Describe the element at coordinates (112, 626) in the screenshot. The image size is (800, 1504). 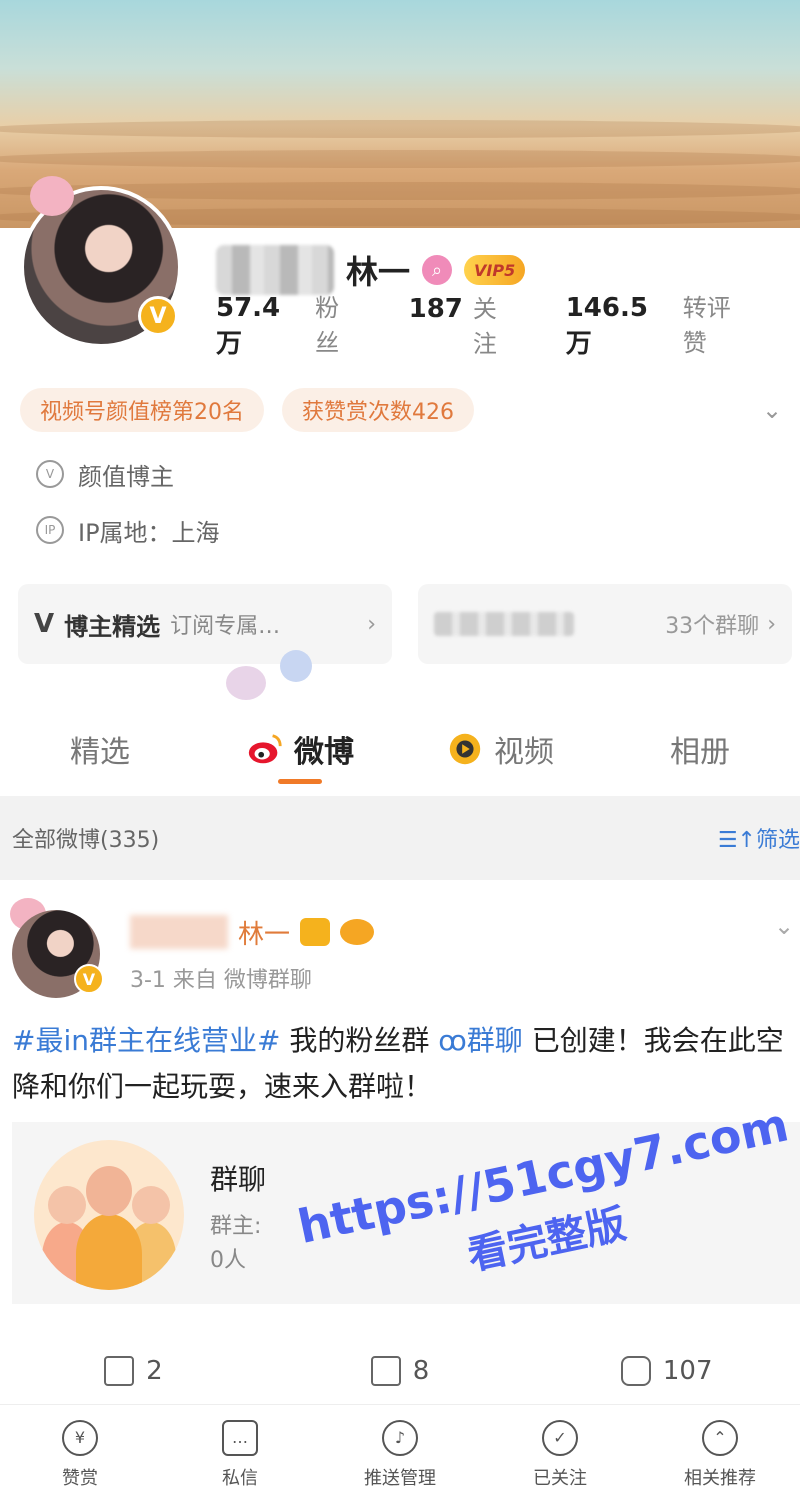
I see `featured-title: 博主精选` at that location.